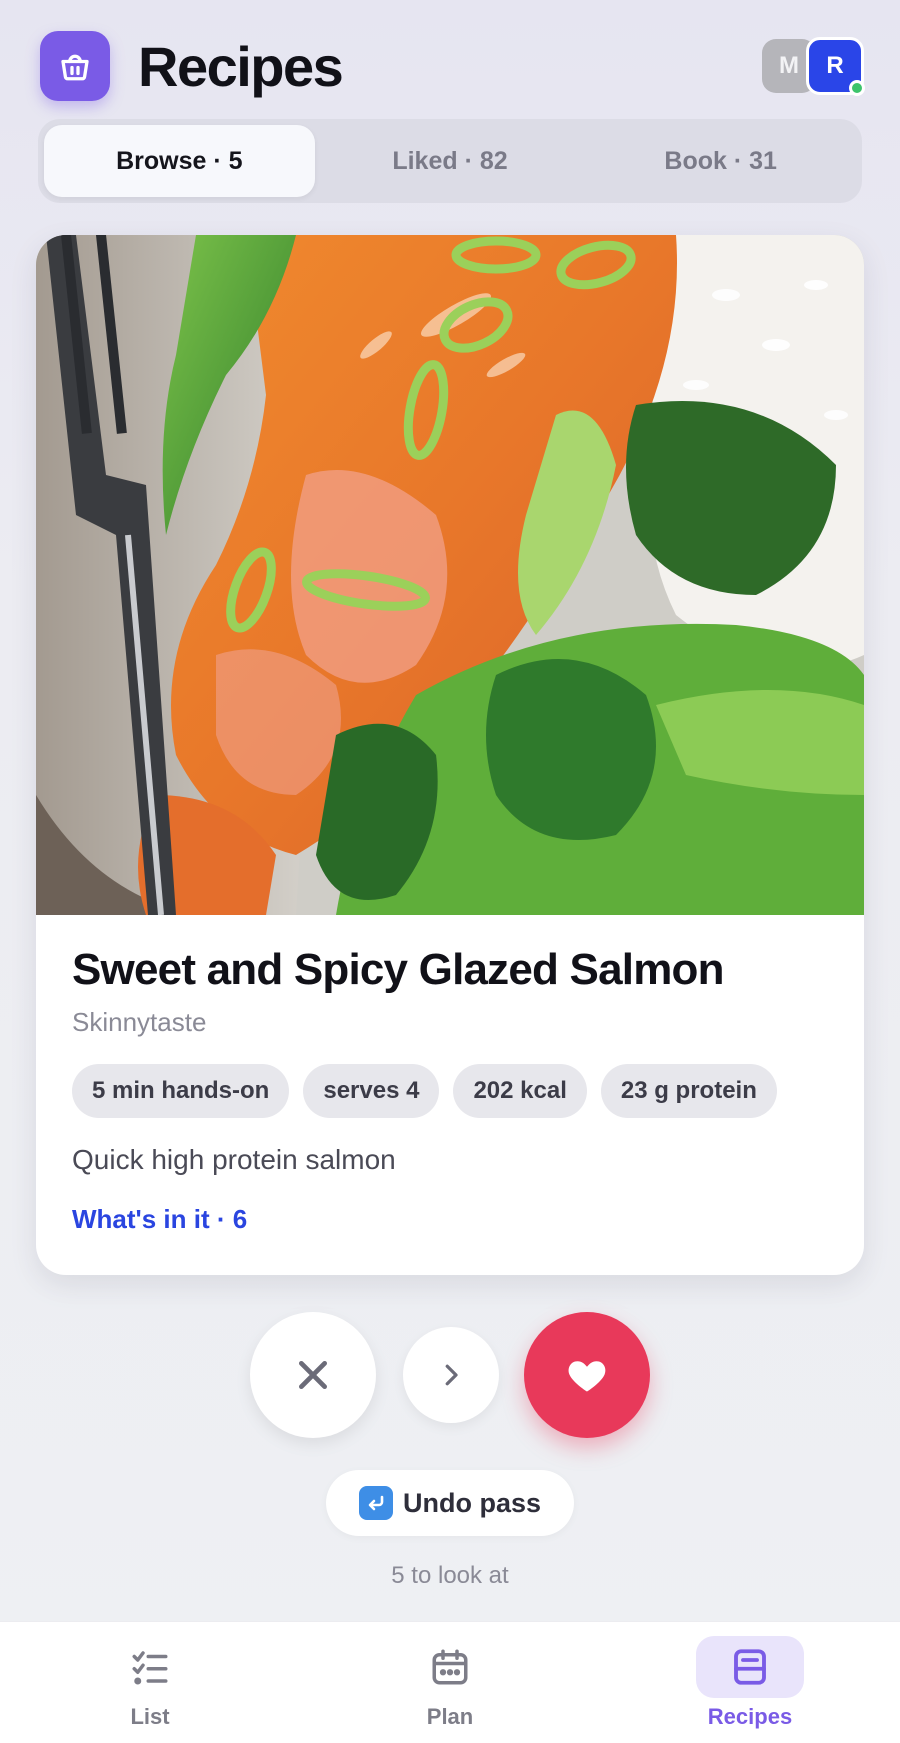 The image size is (900, 1743). What do you see at coordinates (179, 161) in the screenshot?
I see `tab-browse: Browse · 5` at bounding box center [179, 161].